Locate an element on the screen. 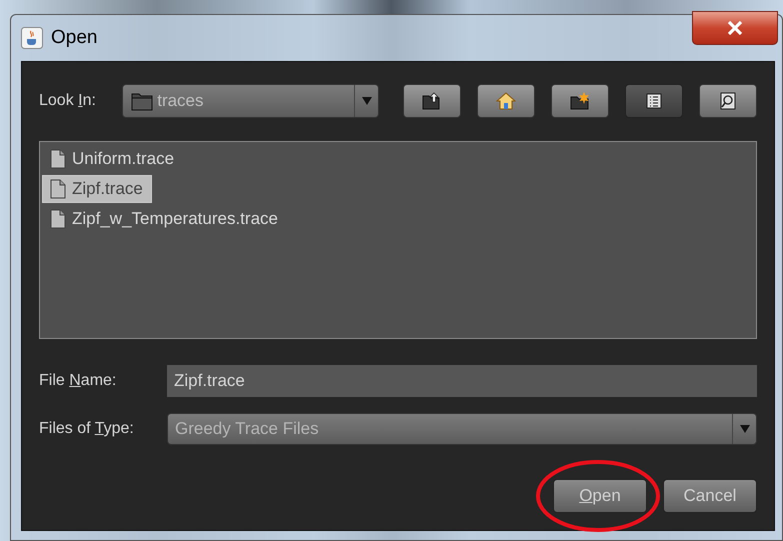 Image resolution: width=783 pixels, height=541 pixels. details-view-icon is located at coordinates (728, 101).